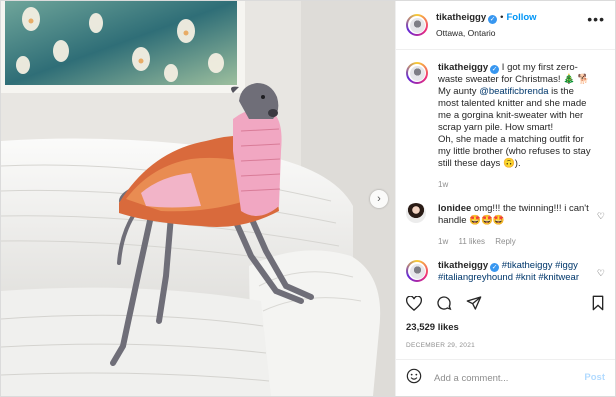 The image size is (616, 397). What do you see at coordinates (471, 241) in the screenshot?
I see `comment-likes: 11 likes` at bounding box center [471, 241].